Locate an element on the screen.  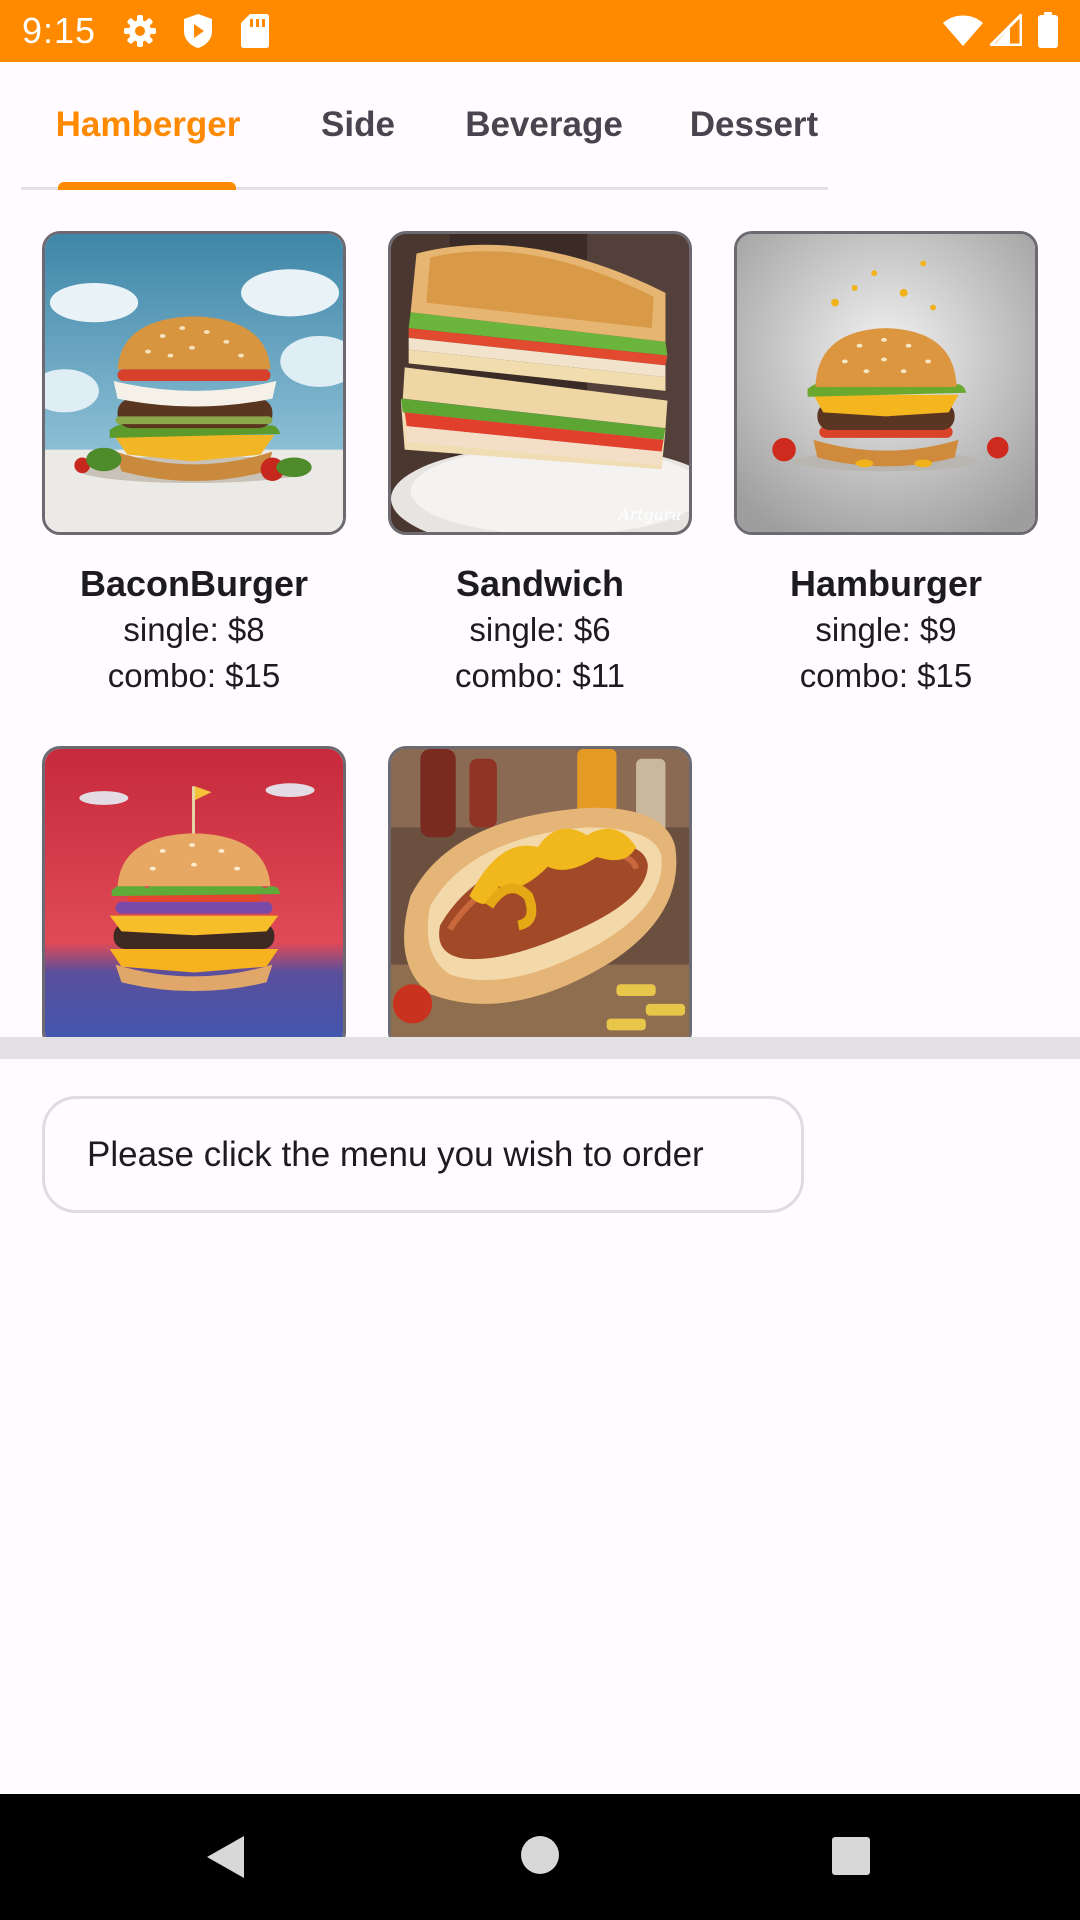
back-icon is located at coordinates (225, 1857).